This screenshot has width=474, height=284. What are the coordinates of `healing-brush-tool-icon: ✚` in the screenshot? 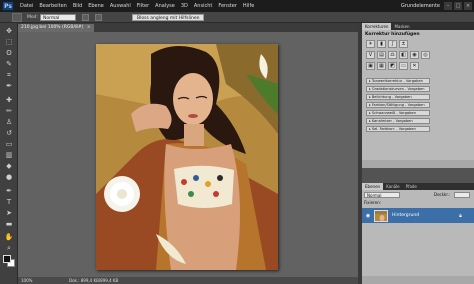 It's located at (9, 100).